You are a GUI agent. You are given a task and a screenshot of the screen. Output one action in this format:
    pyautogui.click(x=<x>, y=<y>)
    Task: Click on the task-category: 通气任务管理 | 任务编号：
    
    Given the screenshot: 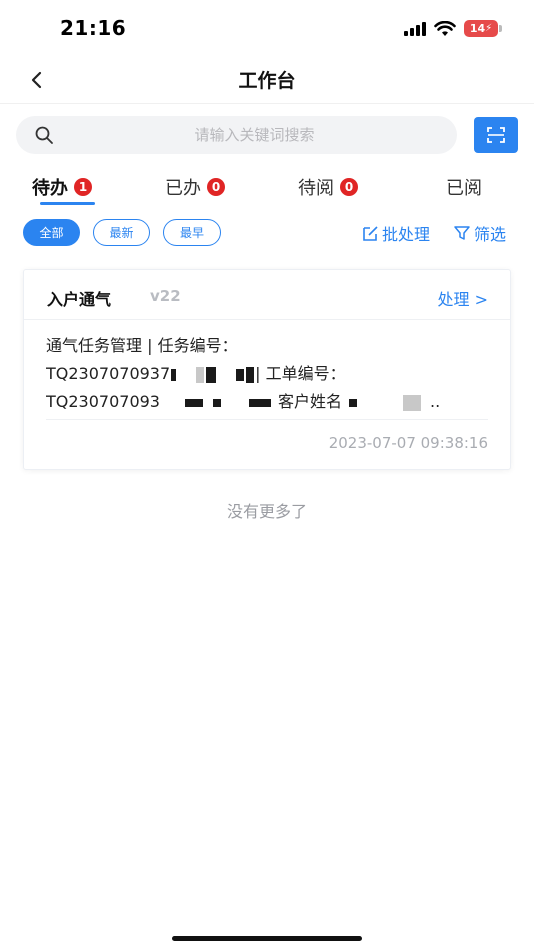 What is the action you would take?
    pyautogui.click(x=142, y=345)
    